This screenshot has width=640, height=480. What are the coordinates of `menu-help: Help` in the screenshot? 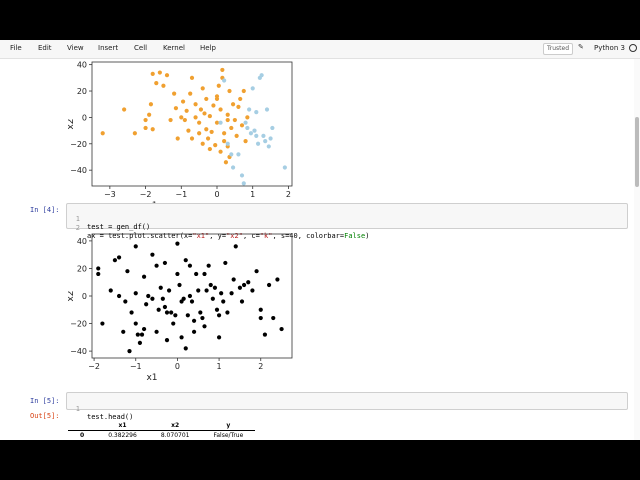 It's located at (208, 48).